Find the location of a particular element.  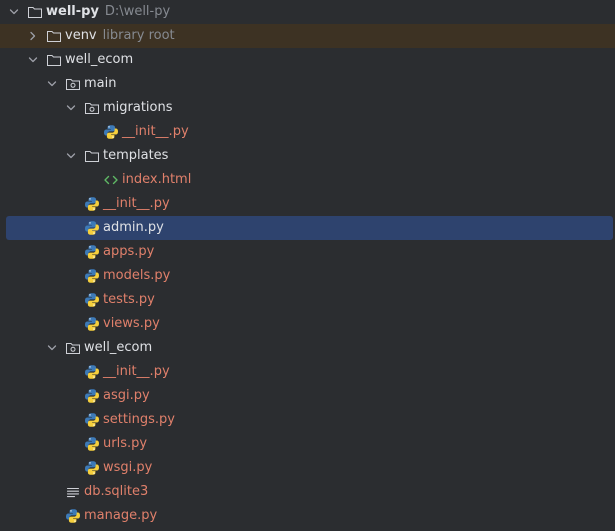

tree-node-label: main is located at coordinates (100, 83).